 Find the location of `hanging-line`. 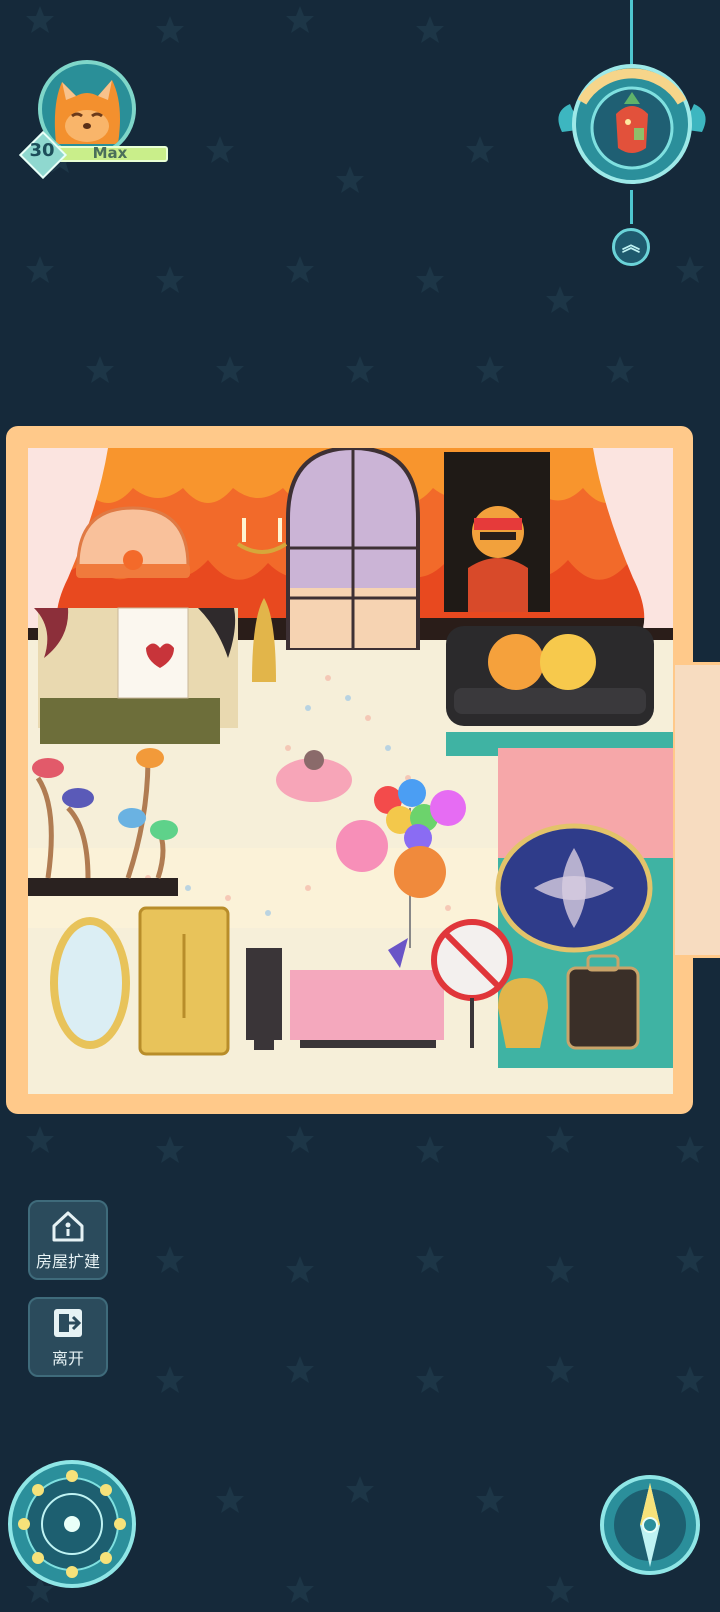

hanging-line is located at coordinates (631, 35).